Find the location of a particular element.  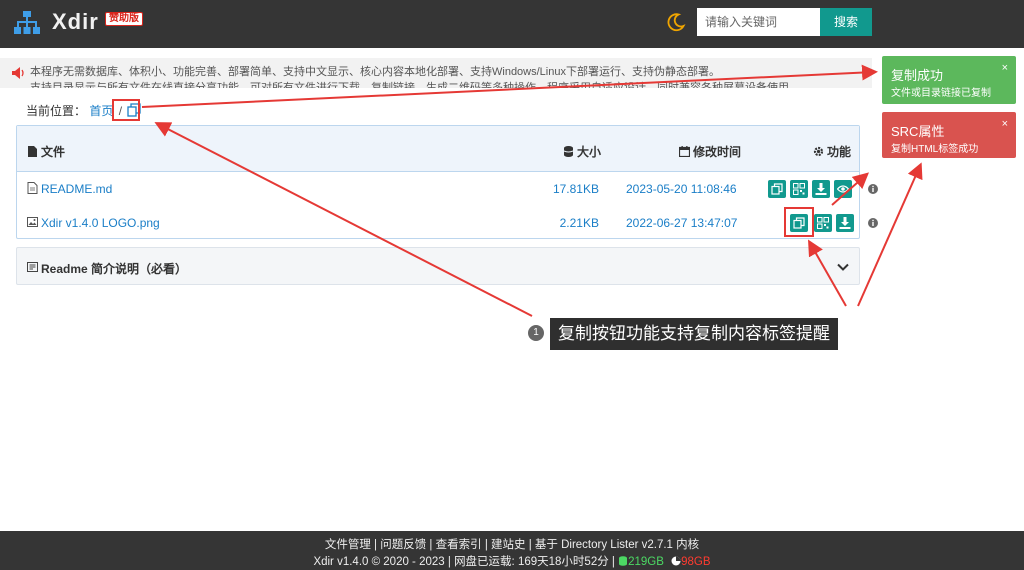

toast-title: SRC属性 is located at coordinates (918, 131).